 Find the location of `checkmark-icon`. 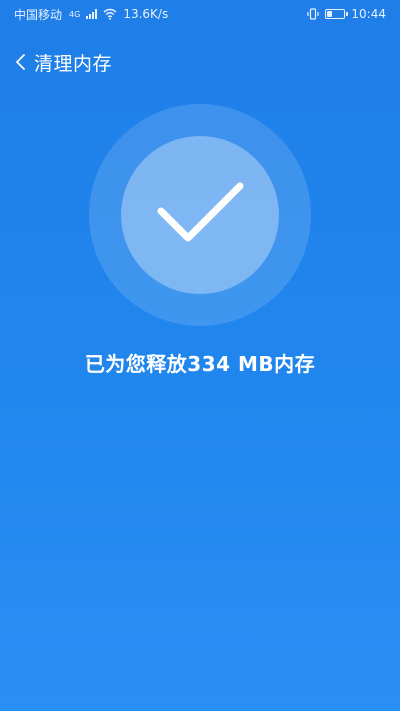

checkmark-icon is located at coordinates (200, 212).